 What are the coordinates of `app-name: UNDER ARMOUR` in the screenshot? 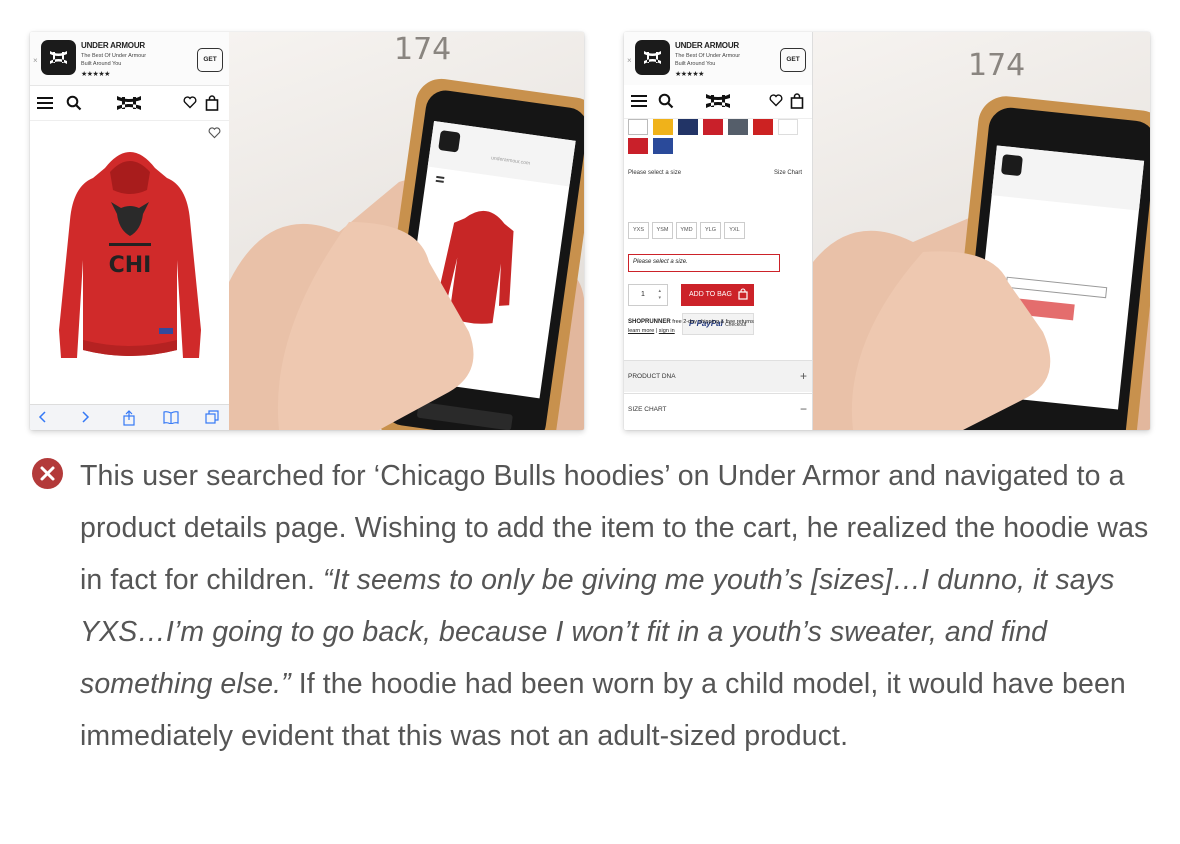 It's located at (113, 45).